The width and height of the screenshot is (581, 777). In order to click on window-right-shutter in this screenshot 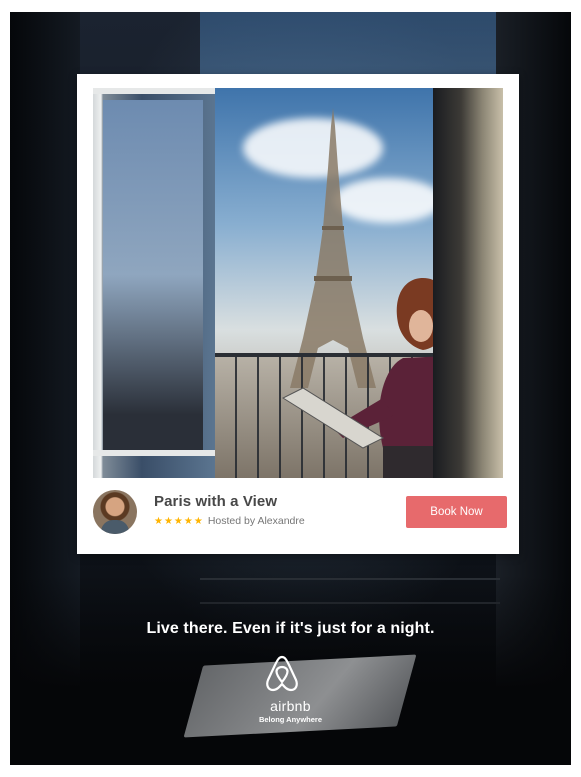, I will do `click(468, 283)`.